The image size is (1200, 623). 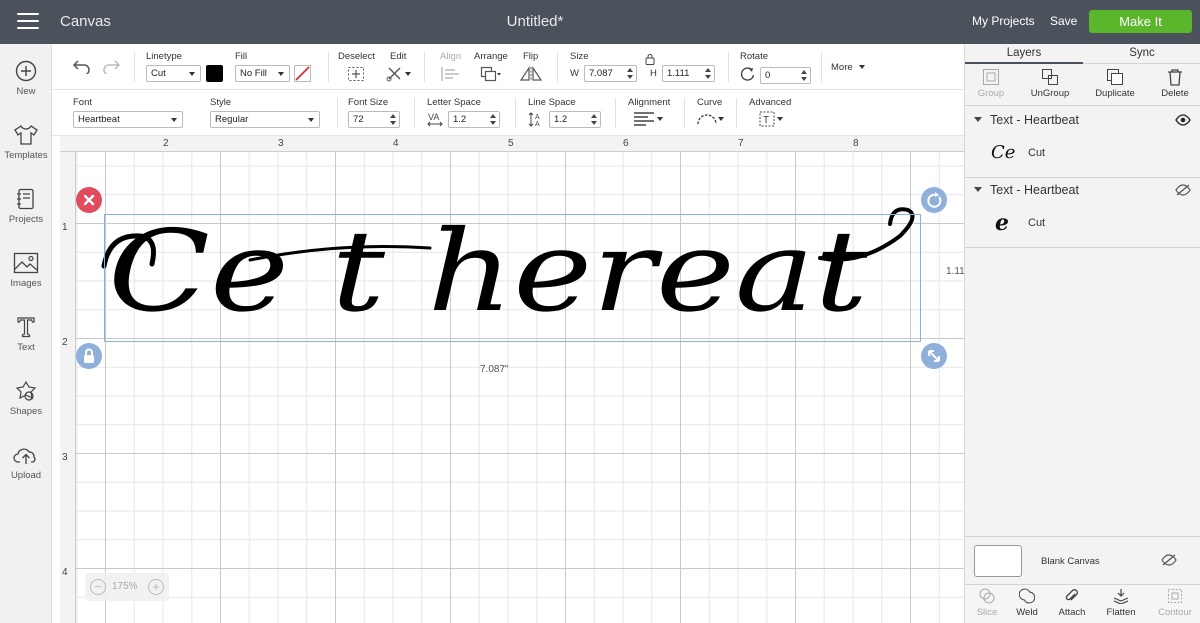 I want to click on tab-sync: Sync, so click(x=1141, y=53).